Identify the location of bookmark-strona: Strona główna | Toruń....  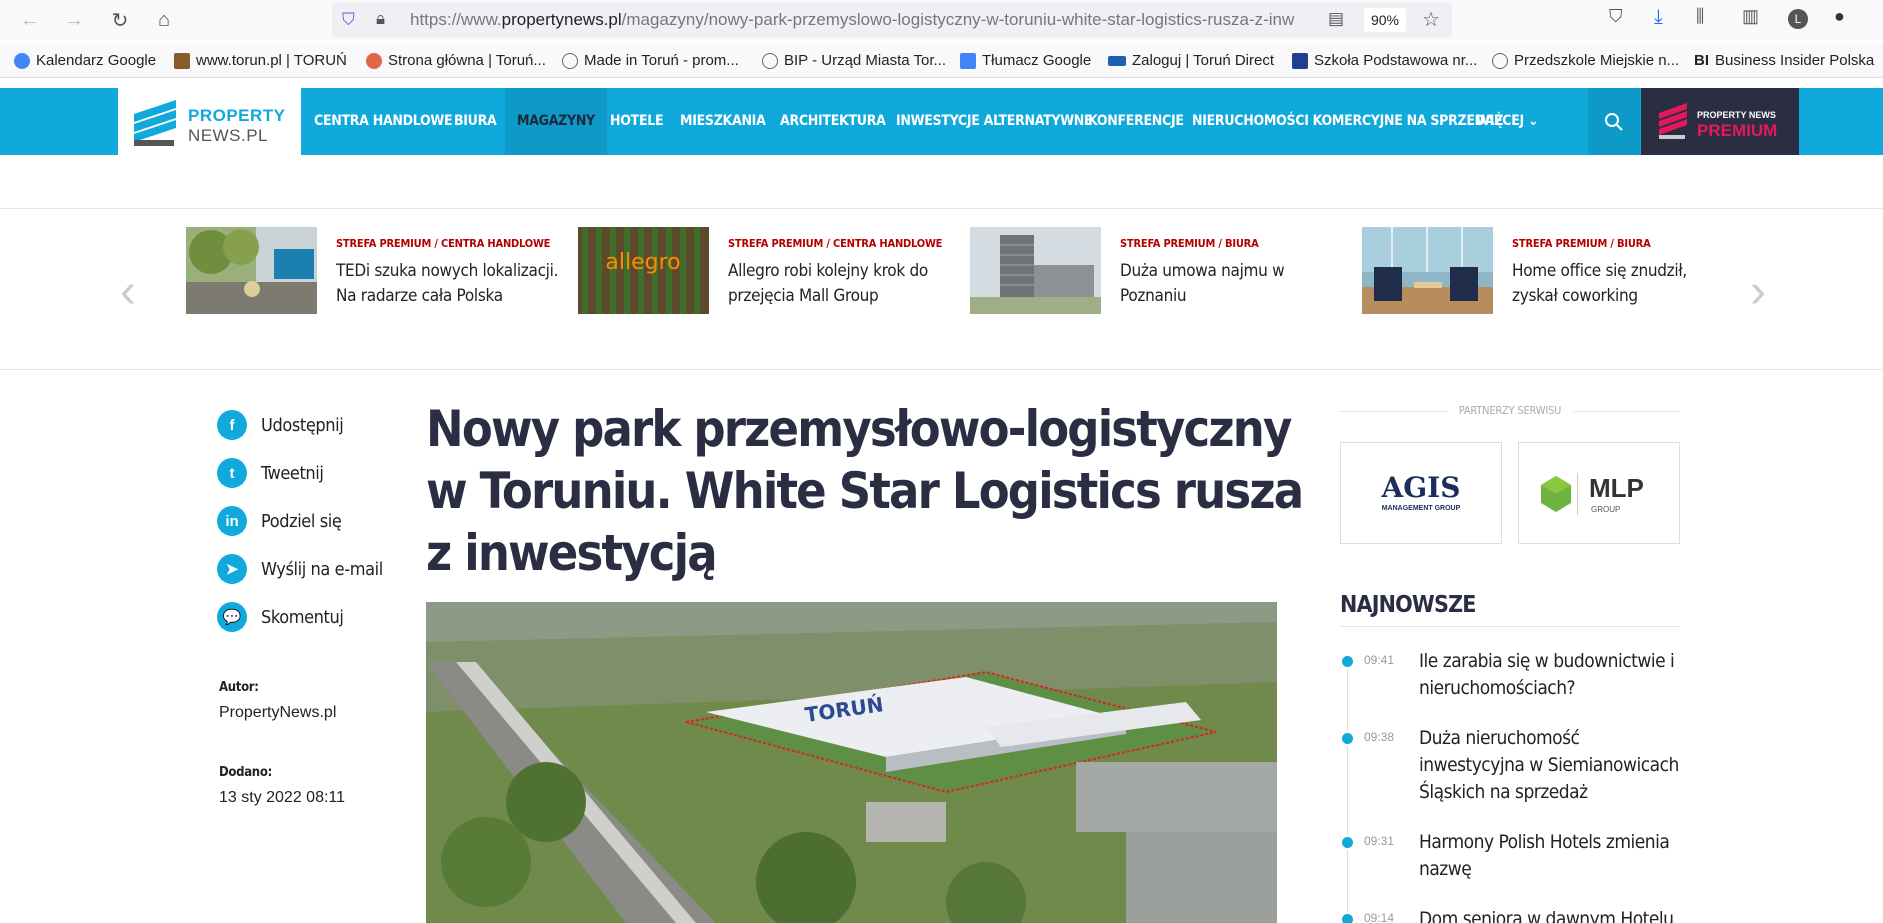
(456, 60).